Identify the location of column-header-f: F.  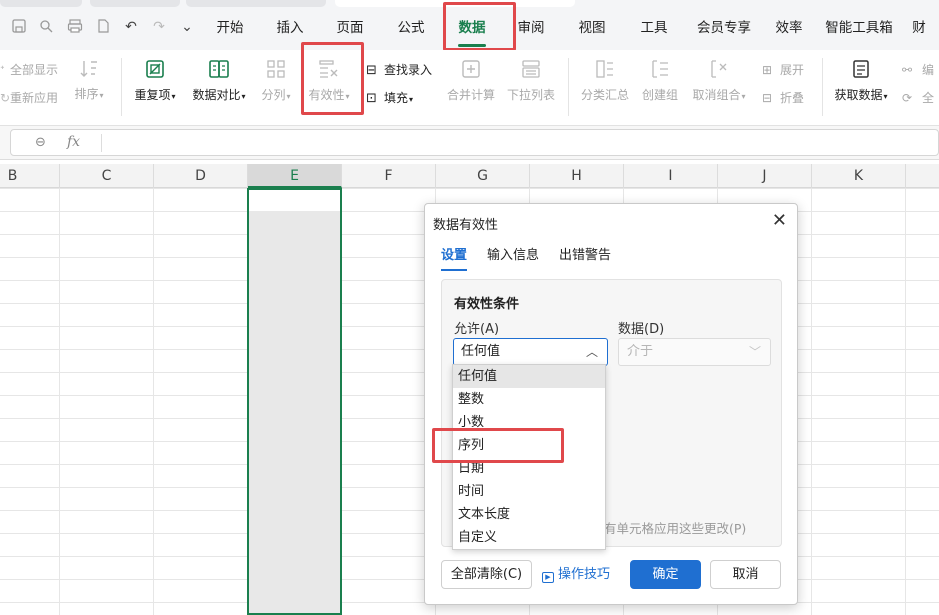
(389, 176).